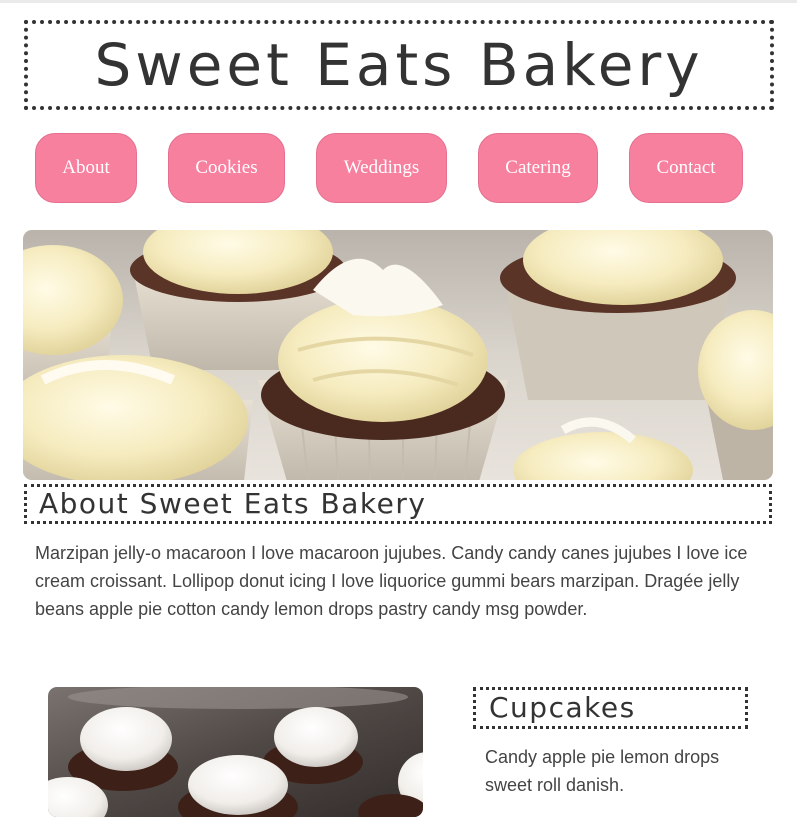 The width and height of the screenshot is (797, 817). I want to click on nav-catering-button: Catering, so click(538, 168).